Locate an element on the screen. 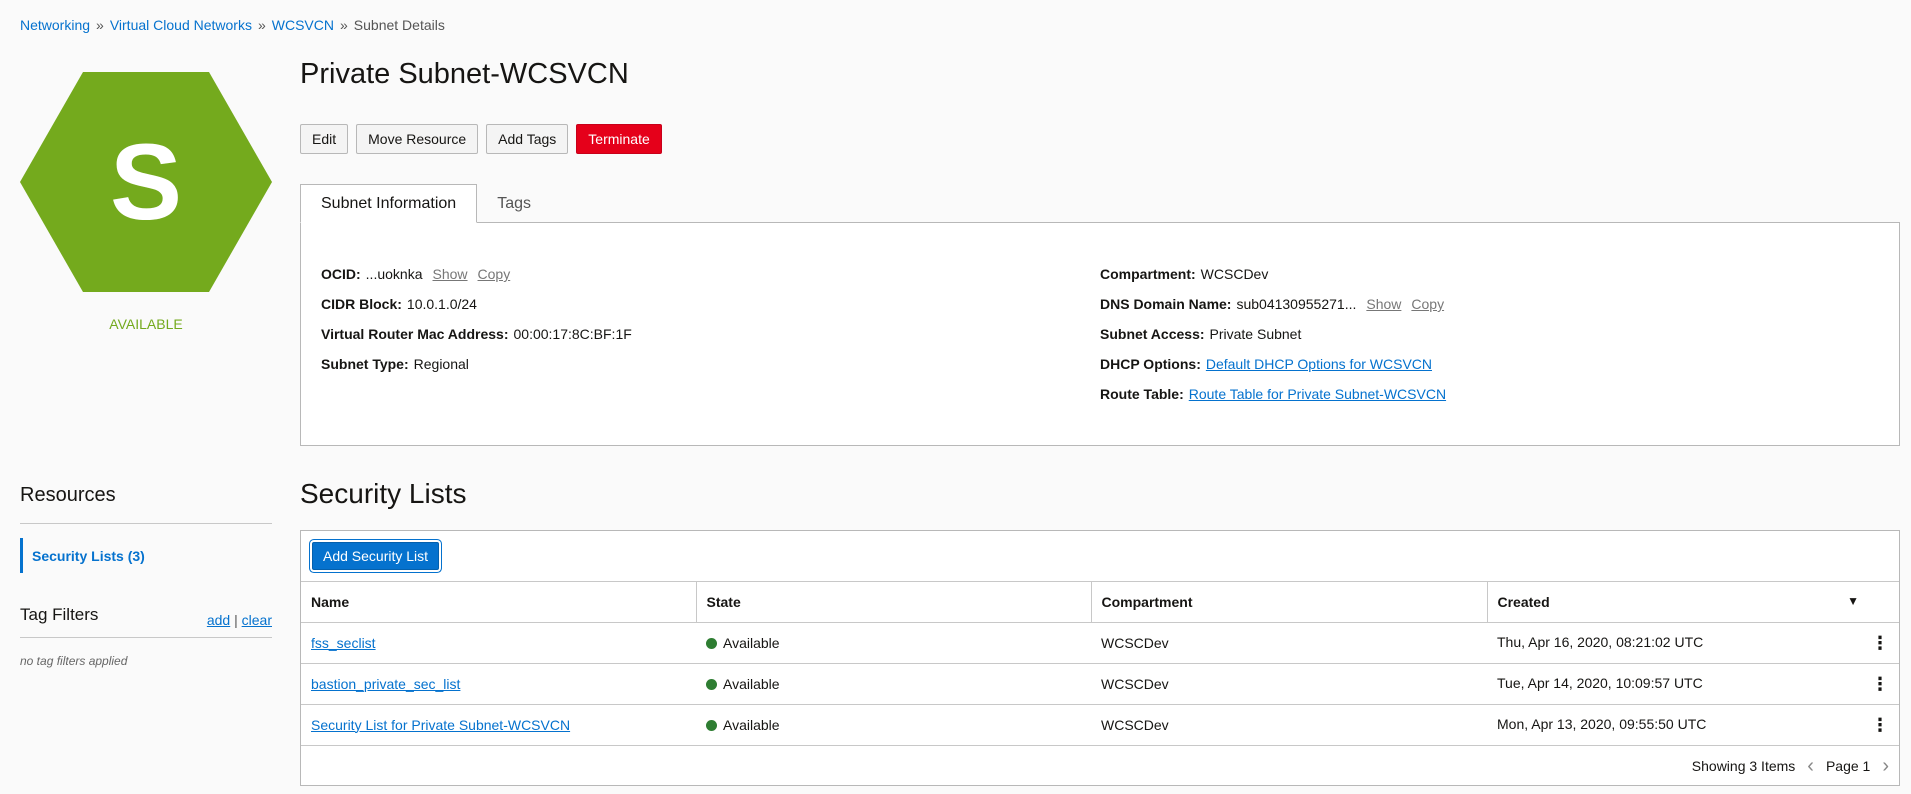  row-name-cell: fss_seclist is located at coordinates (498, 643).